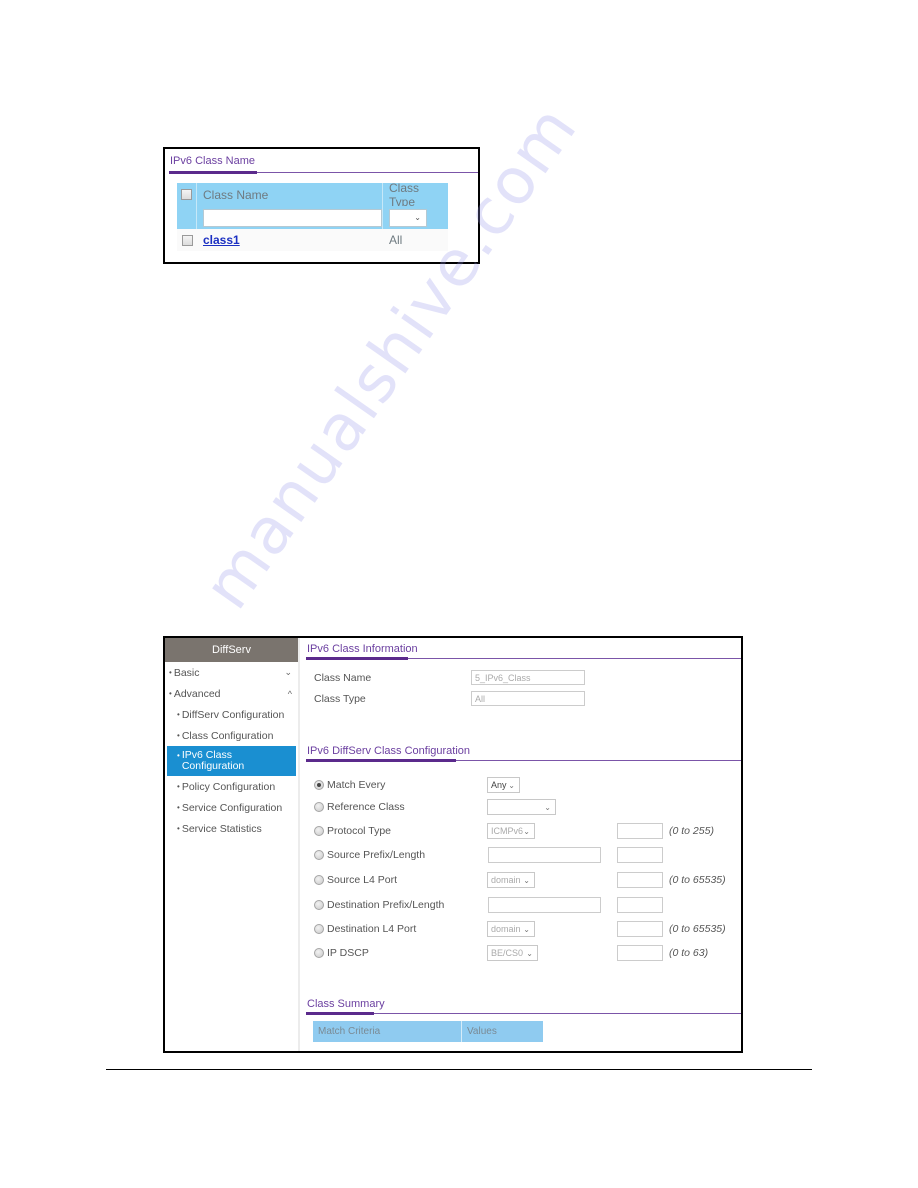 The height and width of the screenshot is (1188, 918). What do you see at coordinates (186, 194) in the screenshot?
I see `select-all-checkbox` at bounding box center [186, 194].